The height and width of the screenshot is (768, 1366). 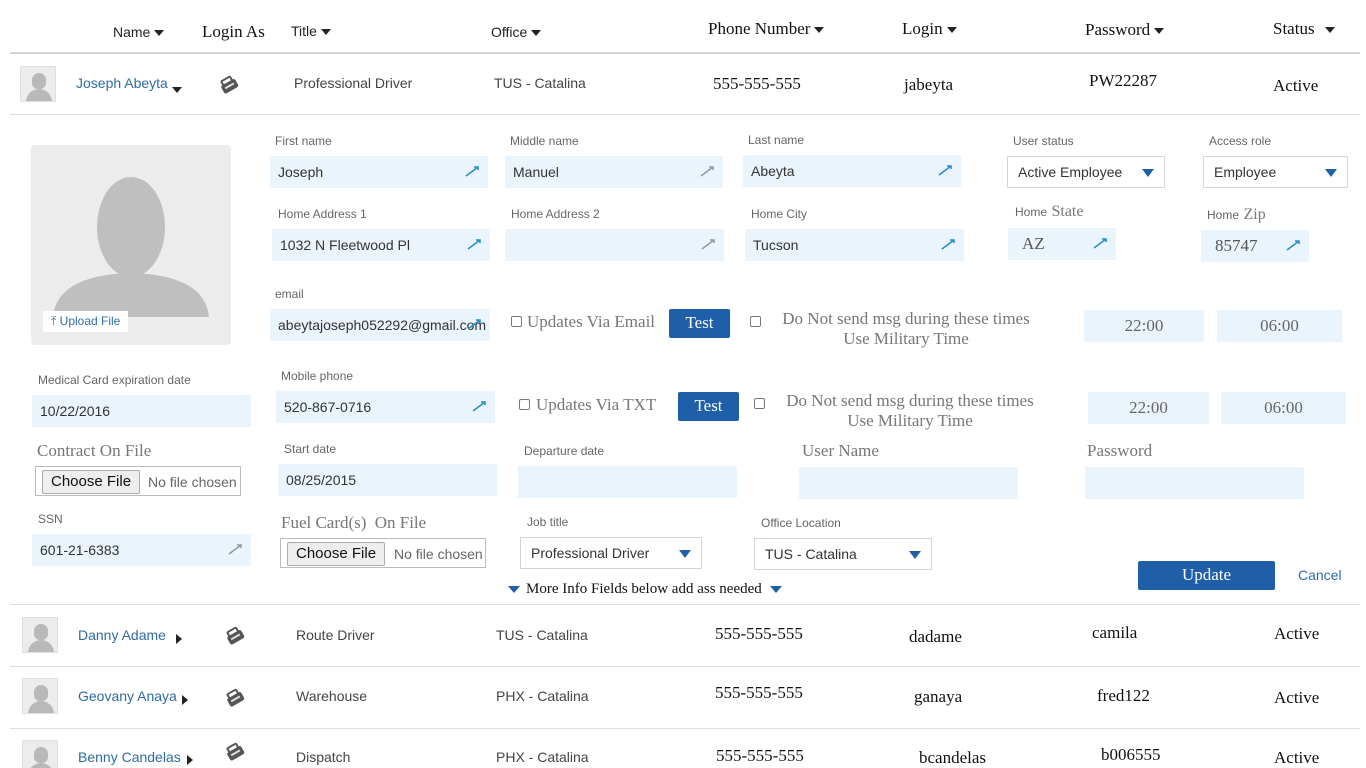 I want to click on dropdown-arrow-icon, so click(x=1148, y=173).